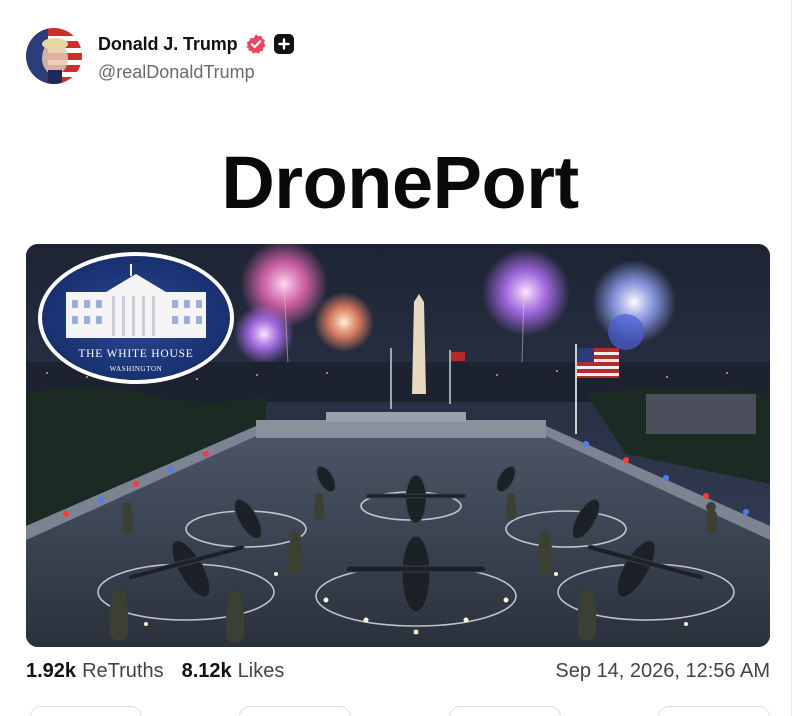 Image resolution: width=800 pixels, height=716 pixels. What do you see at coordinates (662, 671) in the screenshot?
I see `post-timestamp: Sep 14, 2026, 12:56 AM` at bounding box center [662, 671].